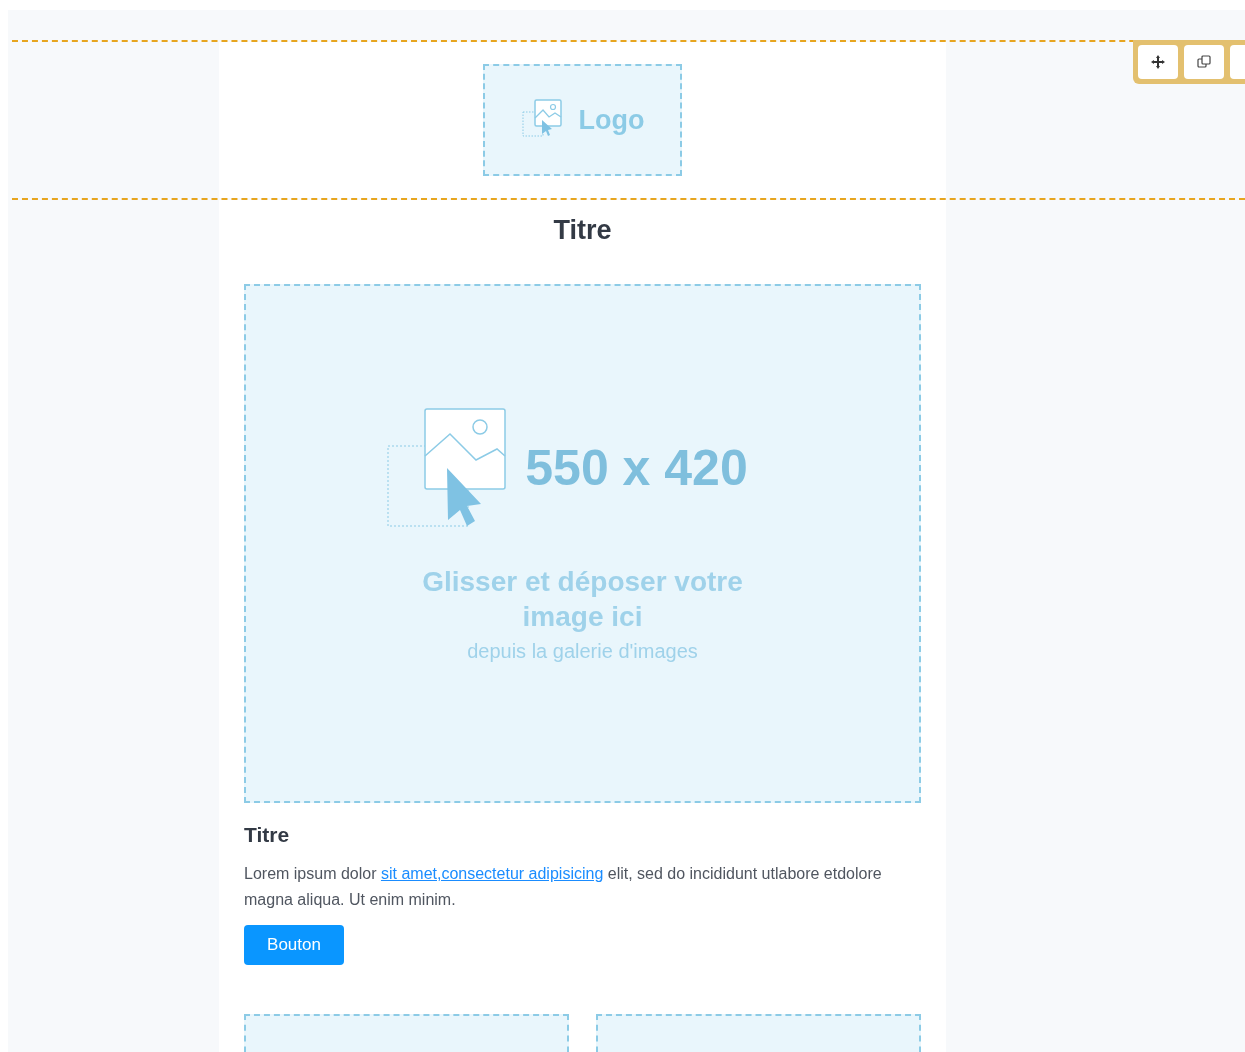  What do you see at coordinates (582, 651) in the screenshot?
I see `drop-subcaption: depuis la galerie d'images` at bounding box center [582, 651].